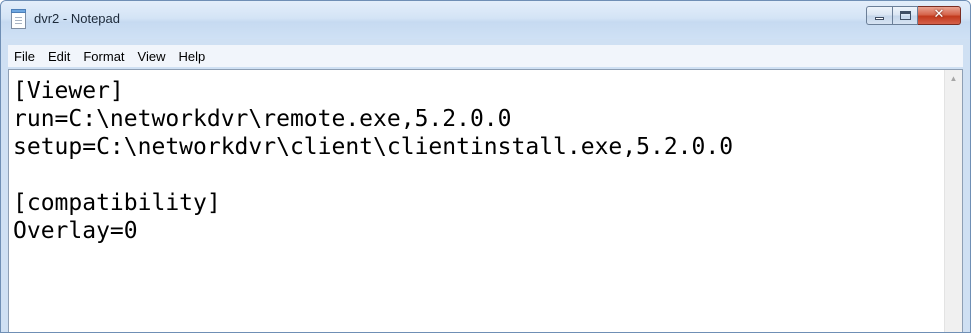 This screenshot has height=333, width=971. I want to click on close-button: ✕, so click(939, 15).